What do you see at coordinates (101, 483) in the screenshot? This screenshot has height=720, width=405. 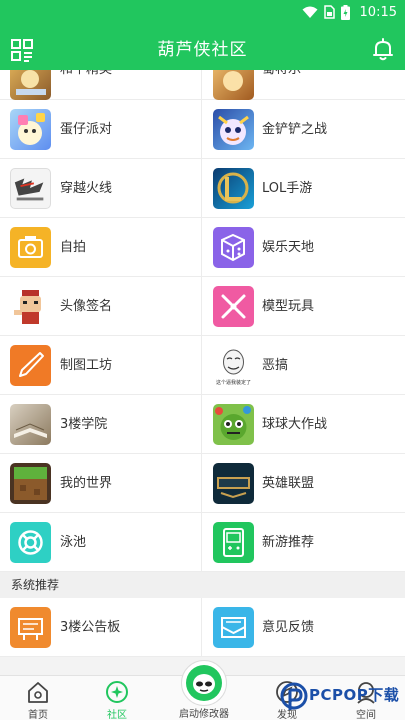 I see `category-item: 我的世界` at bounding box center [101, 483].